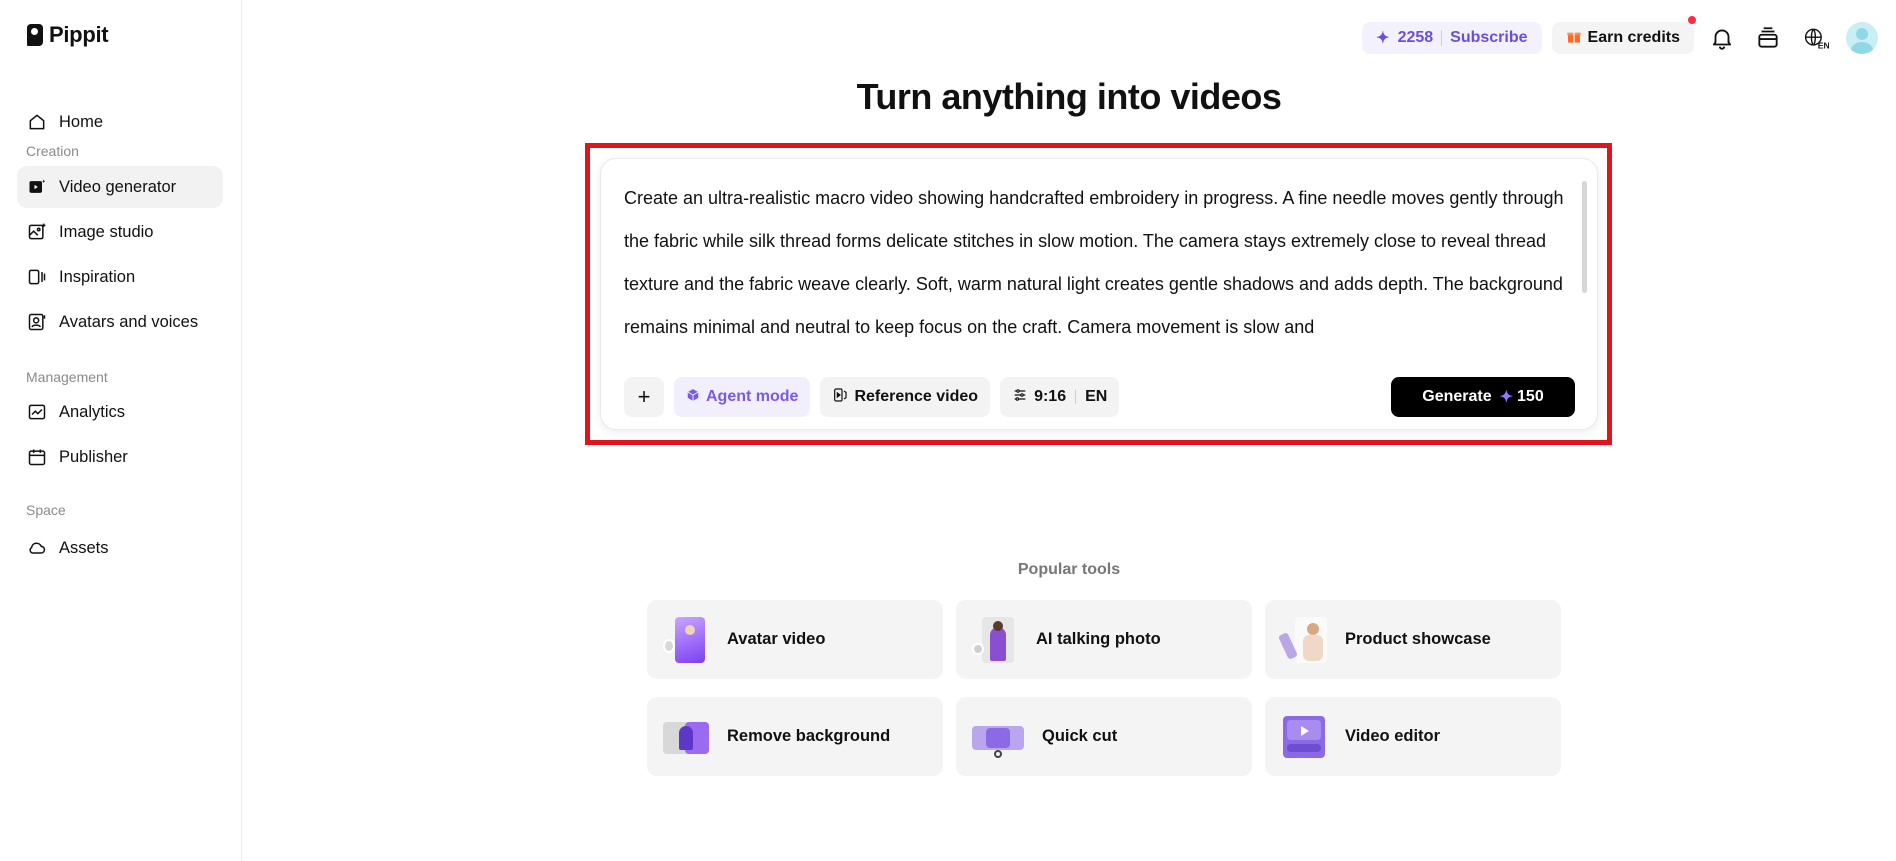 The image size is (1896, 861). What do you see at coordinates (37, 187) in the screenshot?
I see `video-generator-icon` at bounding box center [37, 187].